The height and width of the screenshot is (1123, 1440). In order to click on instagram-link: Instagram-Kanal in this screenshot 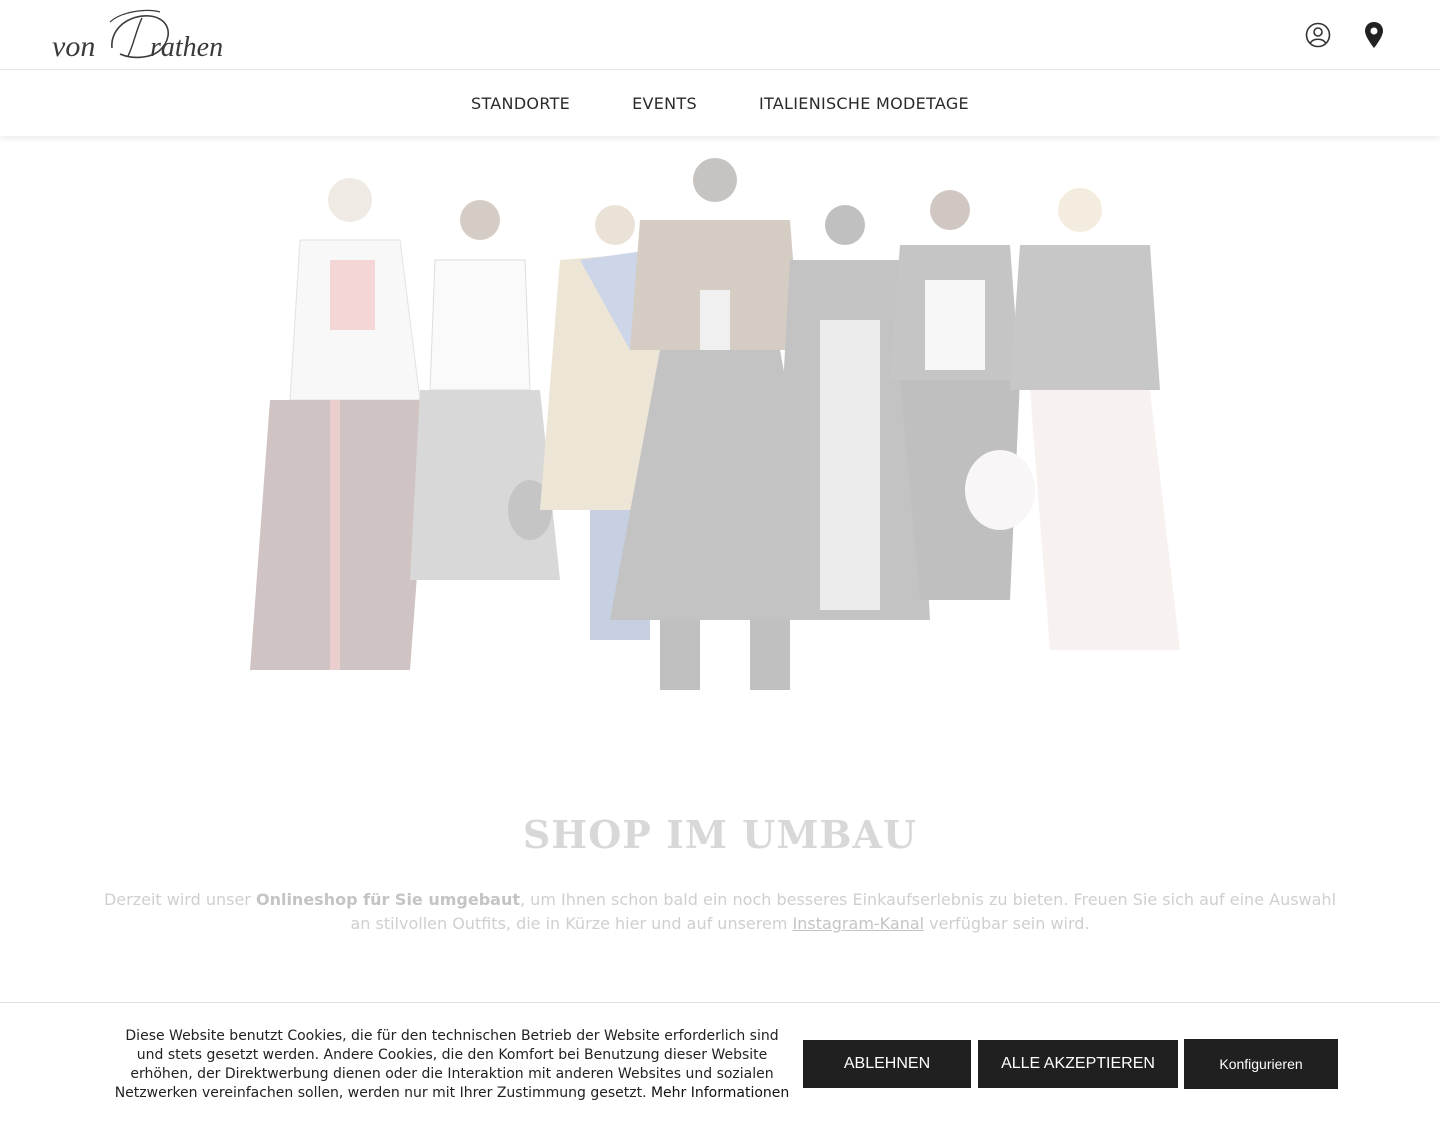, I will do `click(859, 923)`.